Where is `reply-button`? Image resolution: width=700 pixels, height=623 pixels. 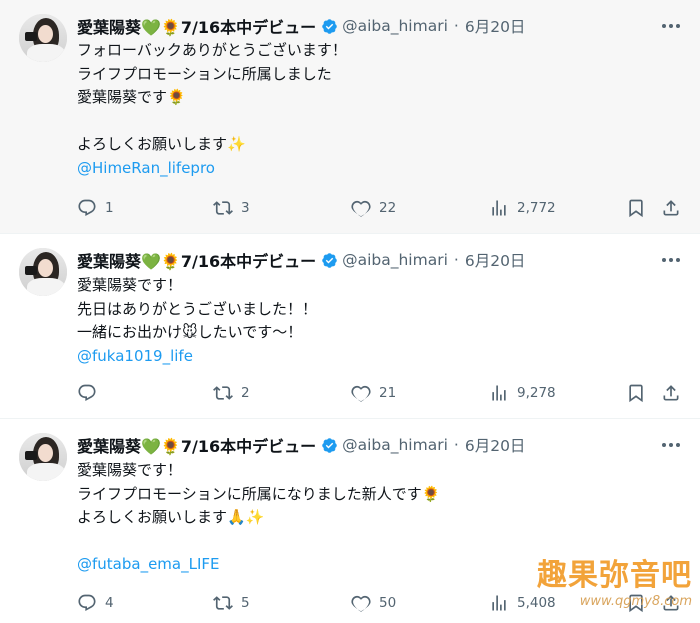
reply-button is located at coordinates (91, 393).